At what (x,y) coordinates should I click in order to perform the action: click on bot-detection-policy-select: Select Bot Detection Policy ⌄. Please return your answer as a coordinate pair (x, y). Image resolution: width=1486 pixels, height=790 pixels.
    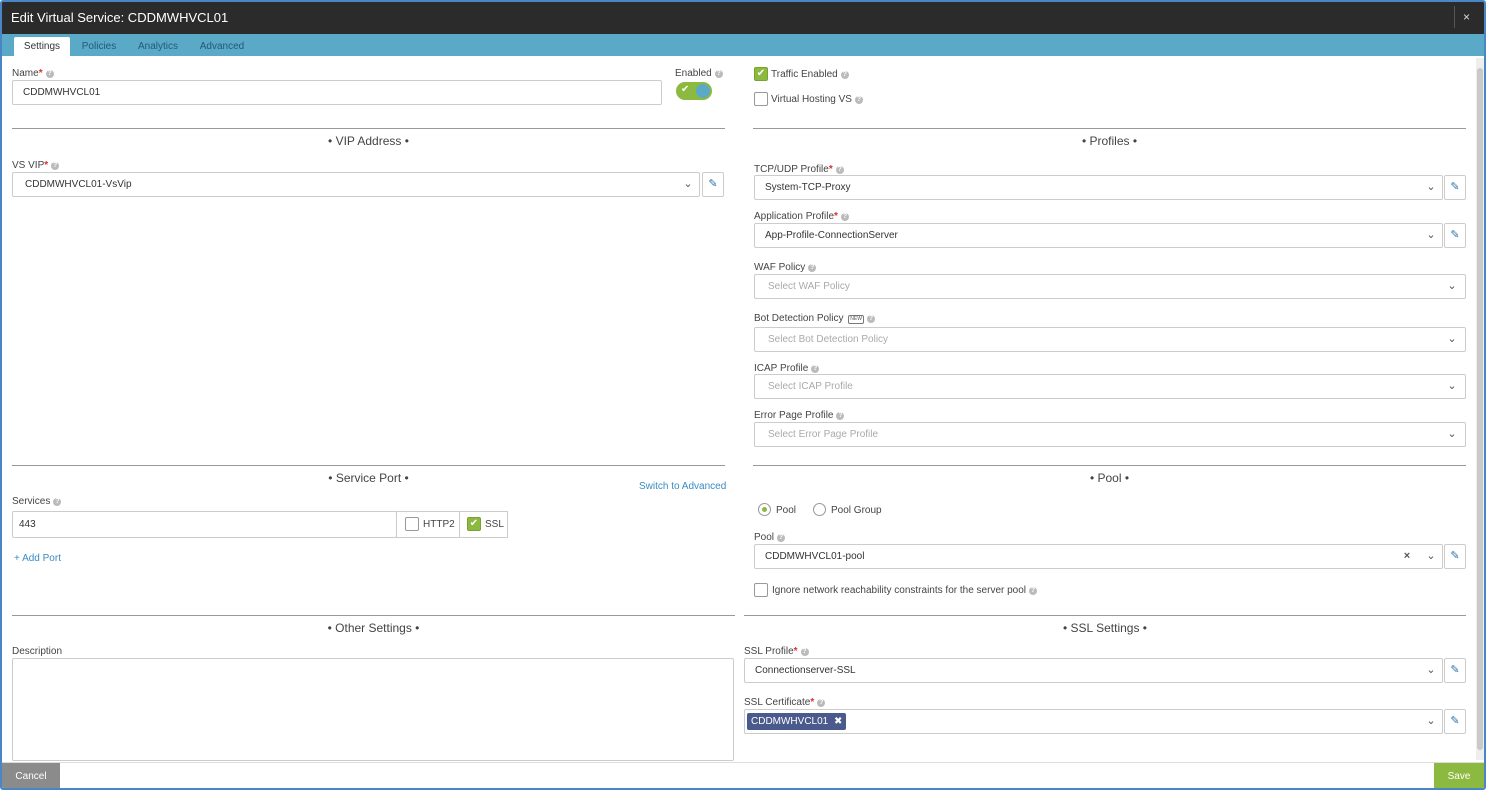
    Looking at the image, I should click on (1110, 339).